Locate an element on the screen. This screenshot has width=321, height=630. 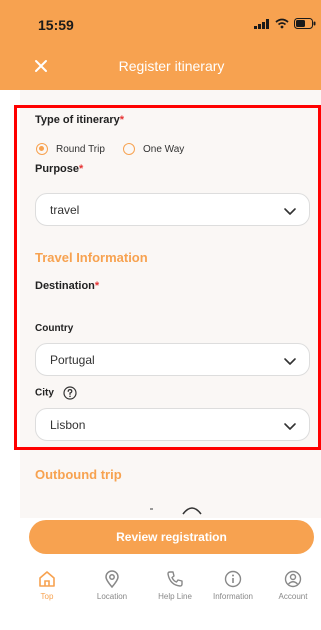
nav-item-location: Location is located at coordinates (112, 585).